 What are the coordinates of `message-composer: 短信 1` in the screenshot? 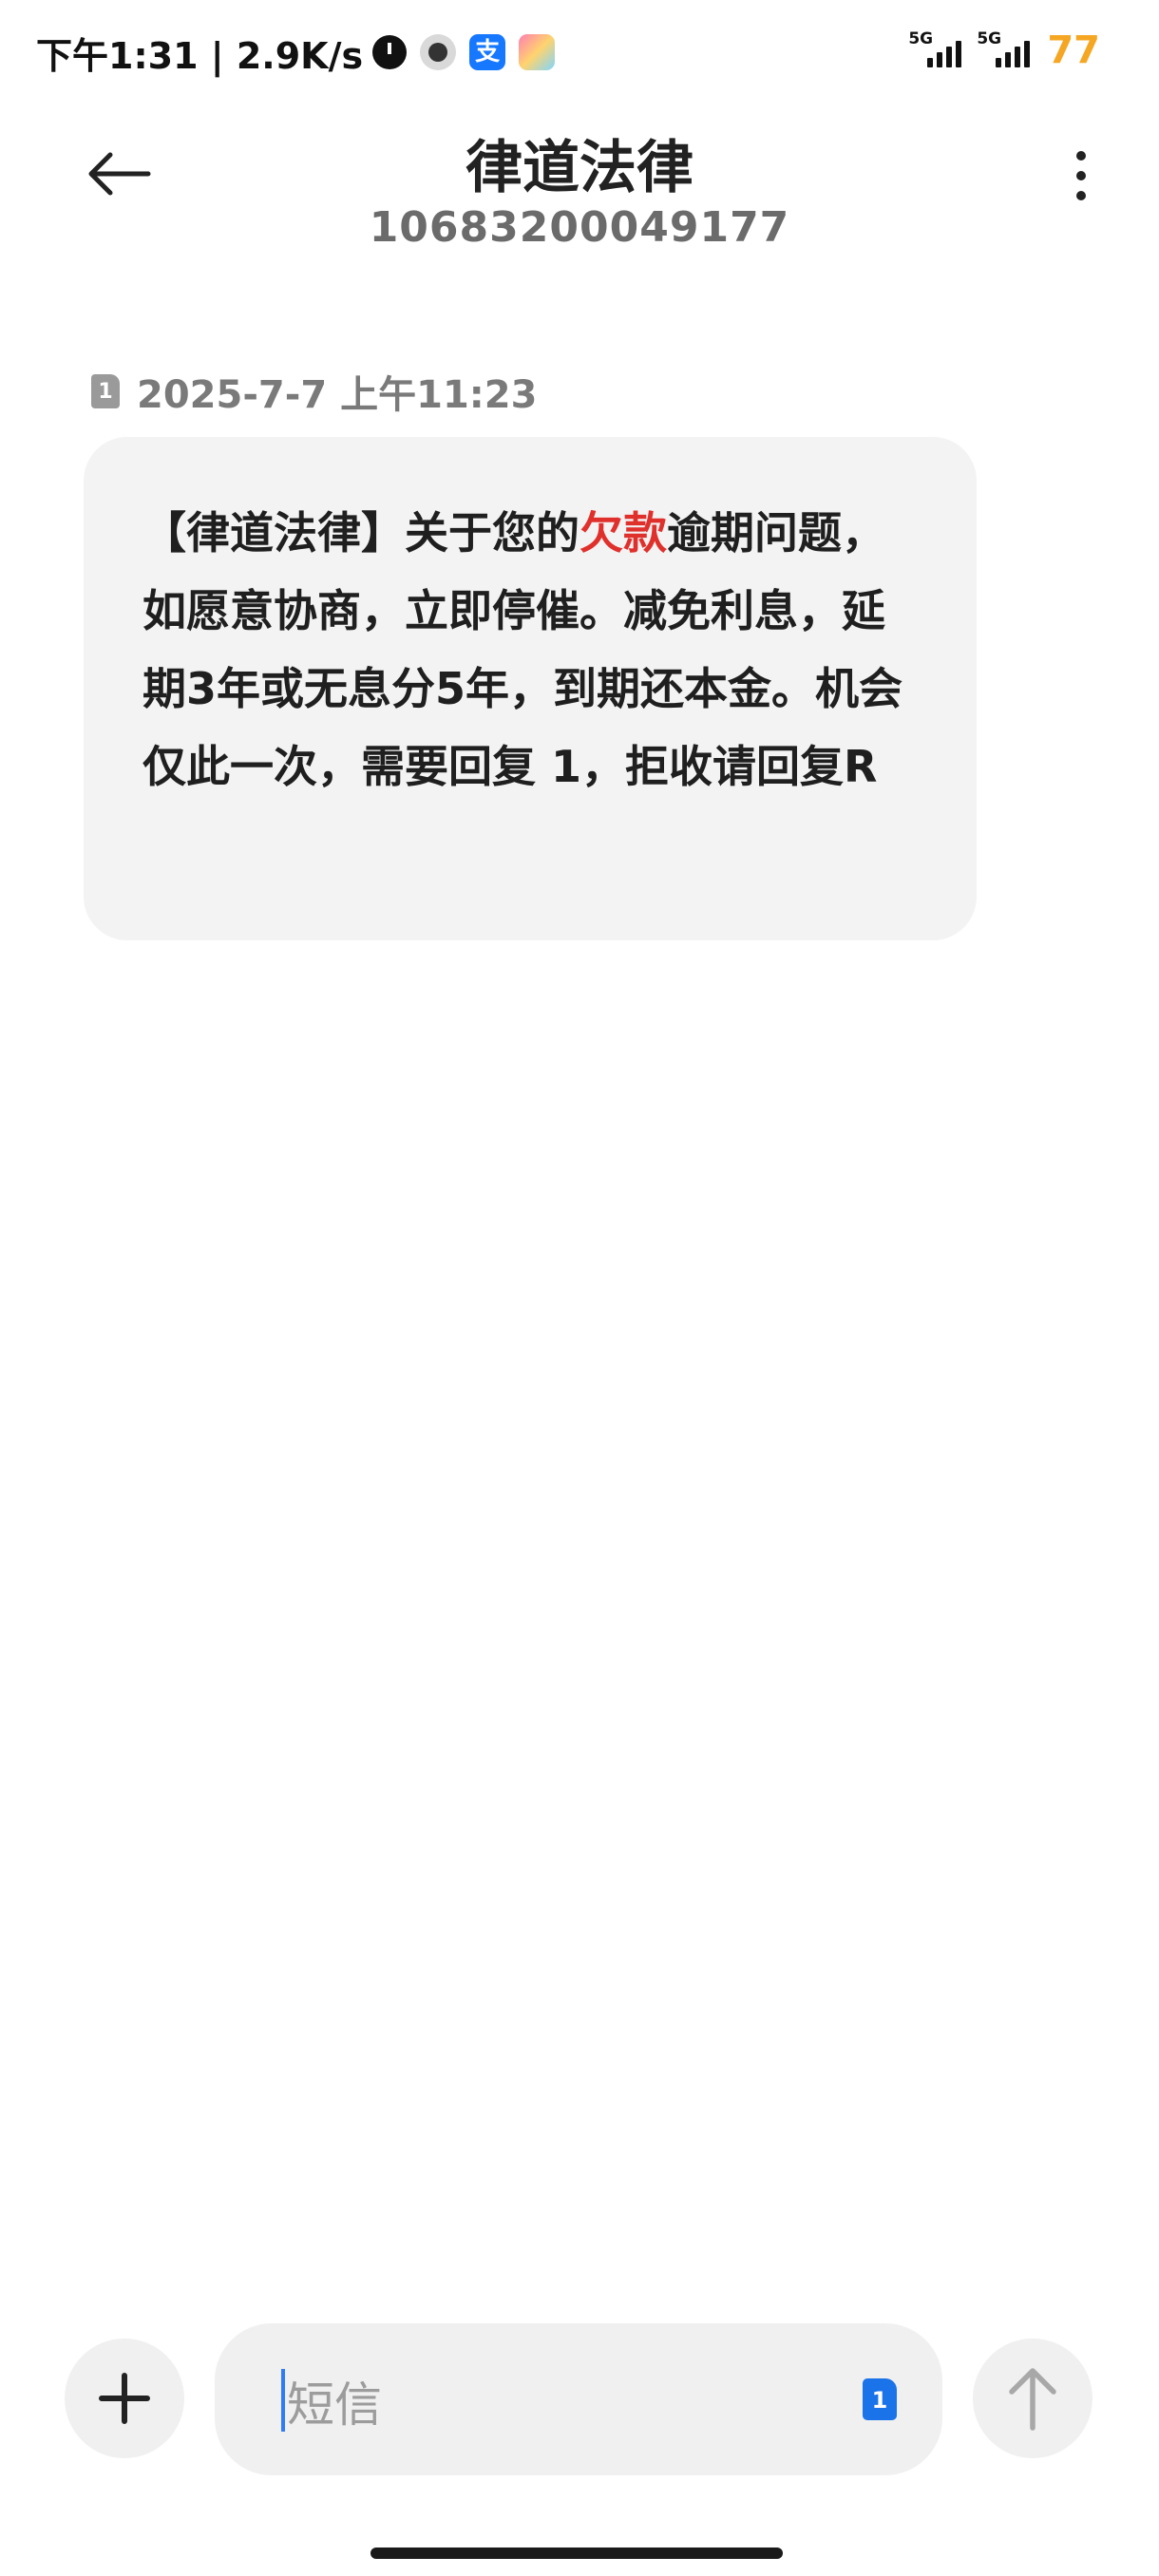 It's located at (579, 2398).